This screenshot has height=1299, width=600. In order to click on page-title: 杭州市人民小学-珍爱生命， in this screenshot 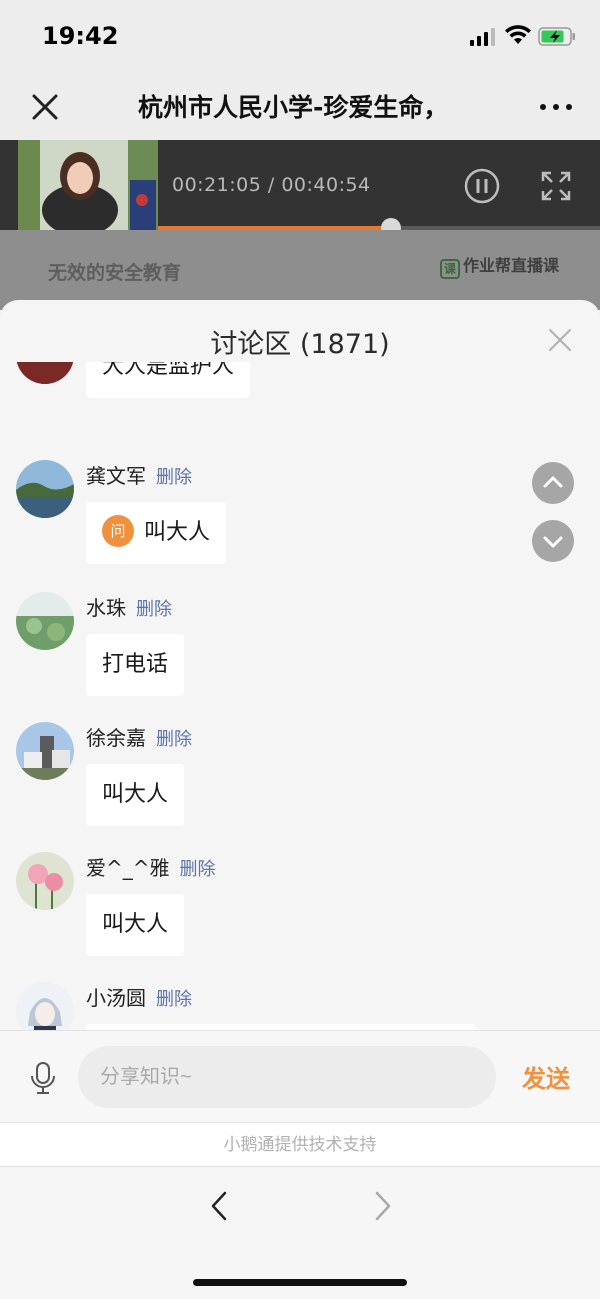, I will do `click(293, 107)`.